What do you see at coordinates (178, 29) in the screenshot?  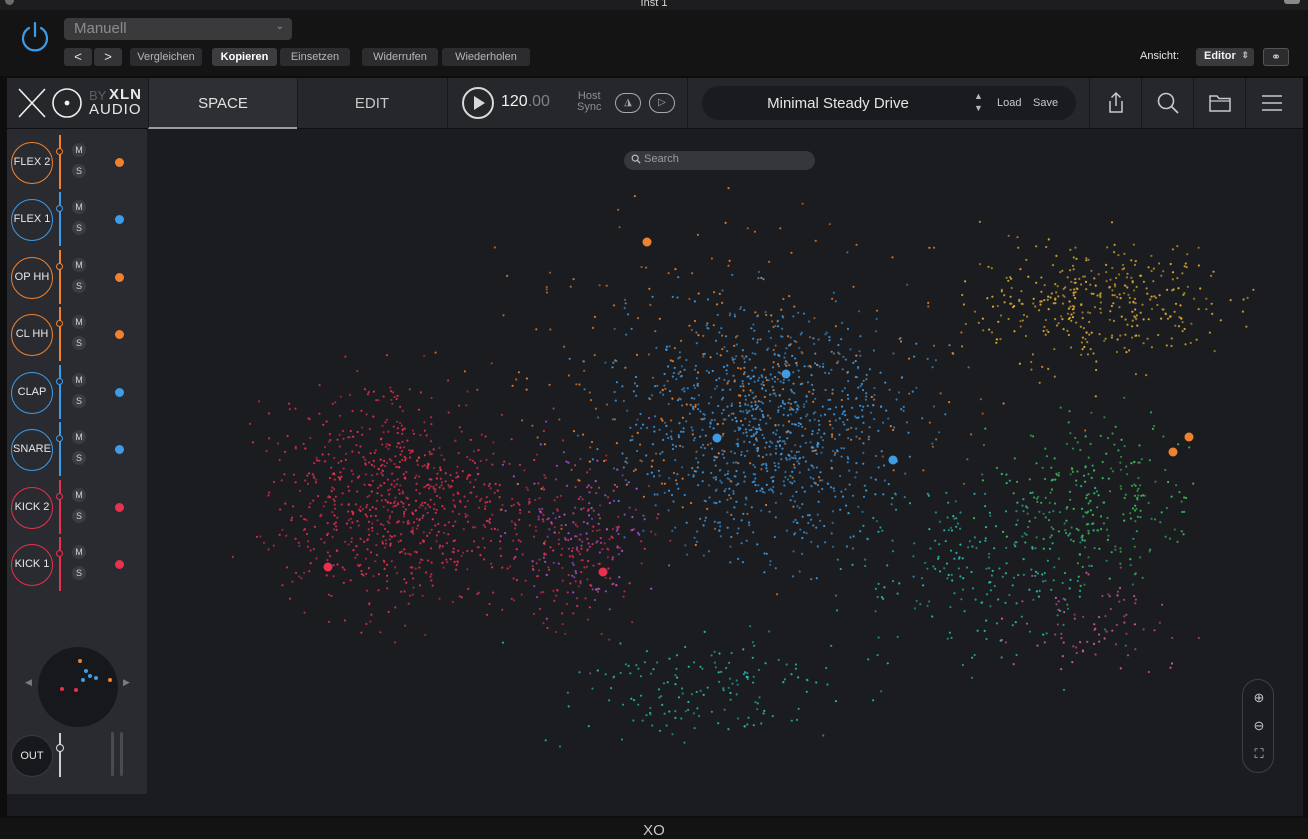 I see `host-preset-select: Manuell ⌄` at bounding box center [178, 29].